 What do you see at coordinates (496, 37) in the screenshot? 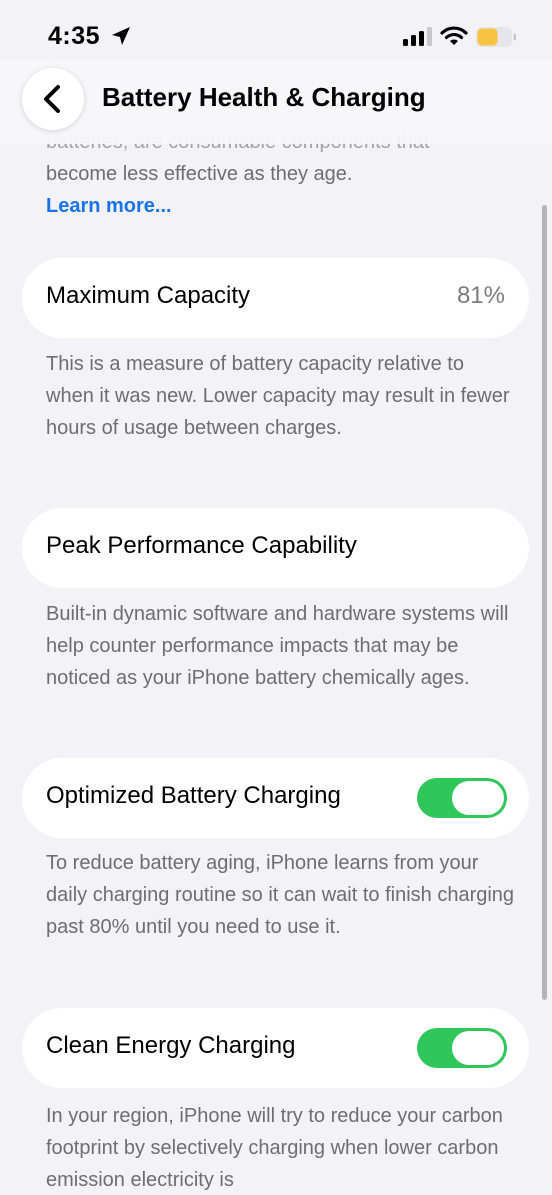
I see `battery-low-power-icon` at bounding box center [496, 37].